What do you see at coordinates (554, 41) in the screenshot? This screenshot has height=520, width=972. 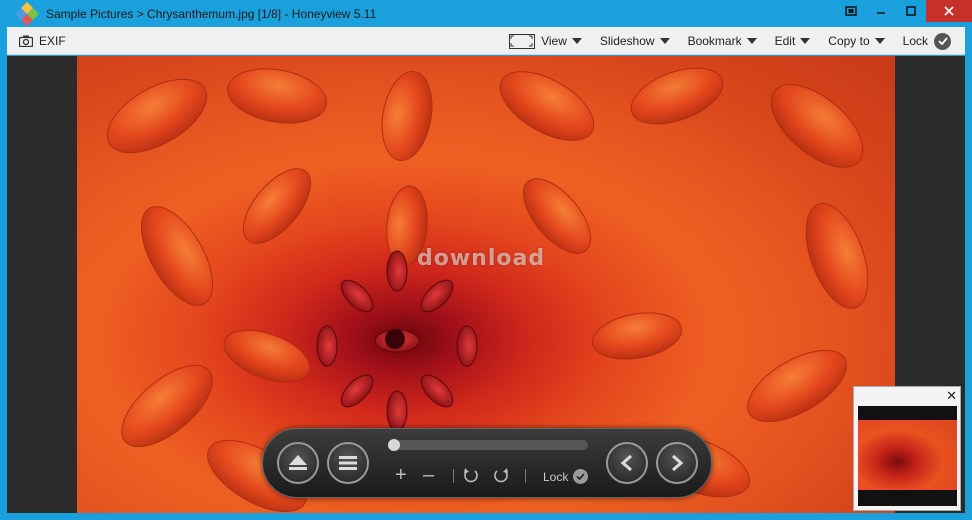 I see `view-label: View` at bounding box center [554, 41].